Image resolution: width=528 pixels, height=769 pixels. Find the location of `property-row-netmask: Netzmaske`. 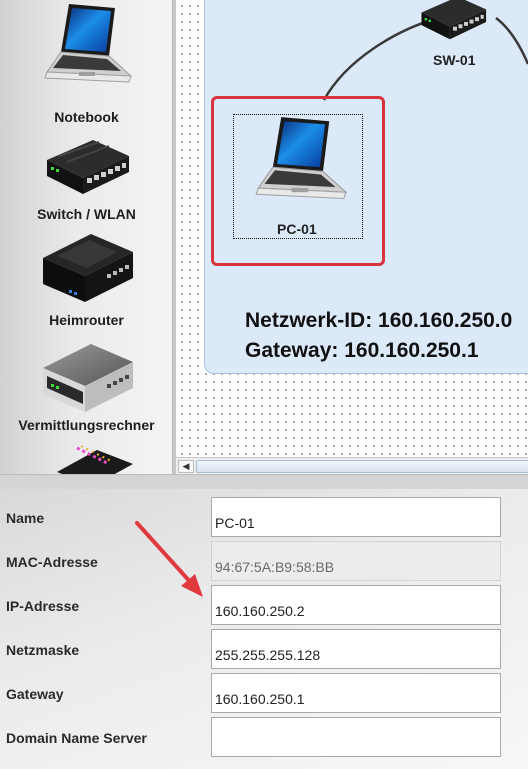

property-row-netmask: Netzmaske is located at coordinates (264, 651).